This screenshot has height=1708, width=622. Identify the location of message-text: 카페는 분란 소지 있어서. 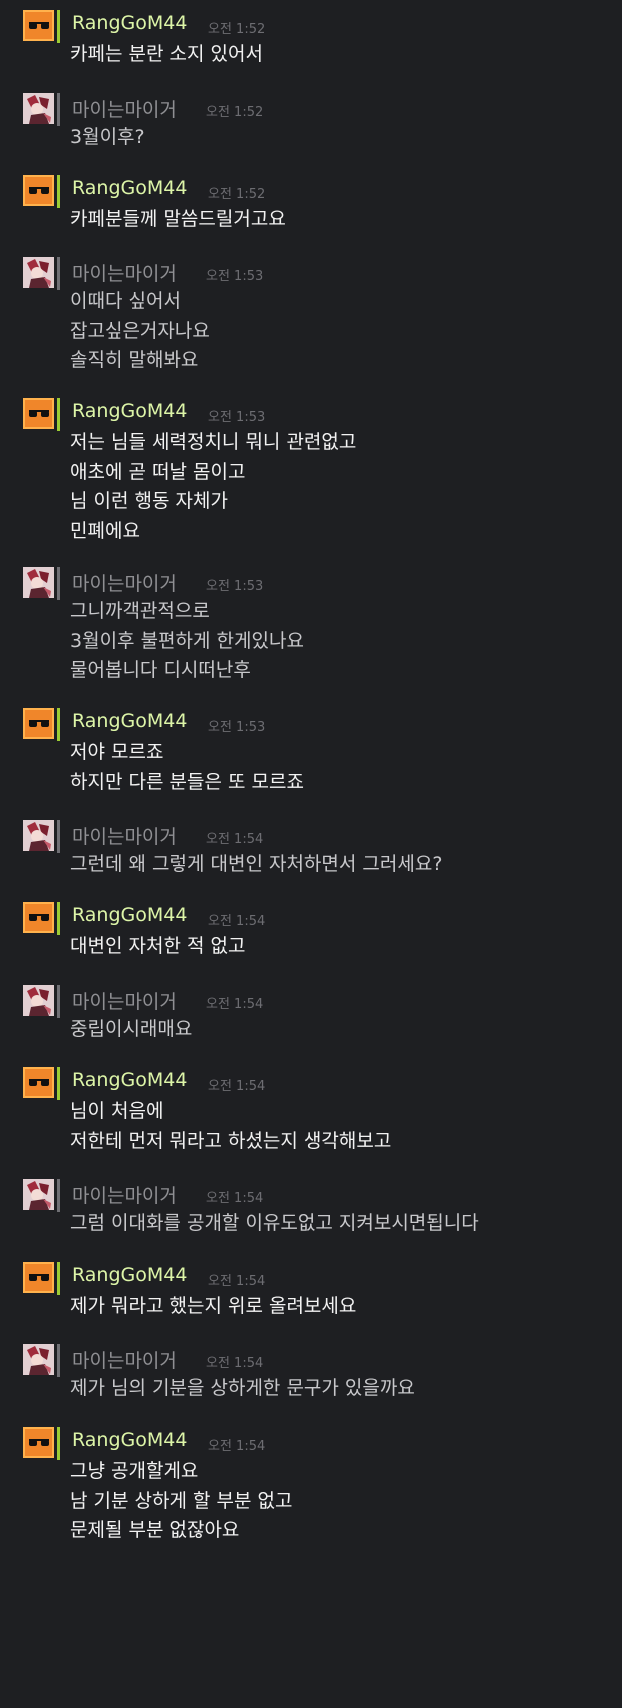
(166, 54).